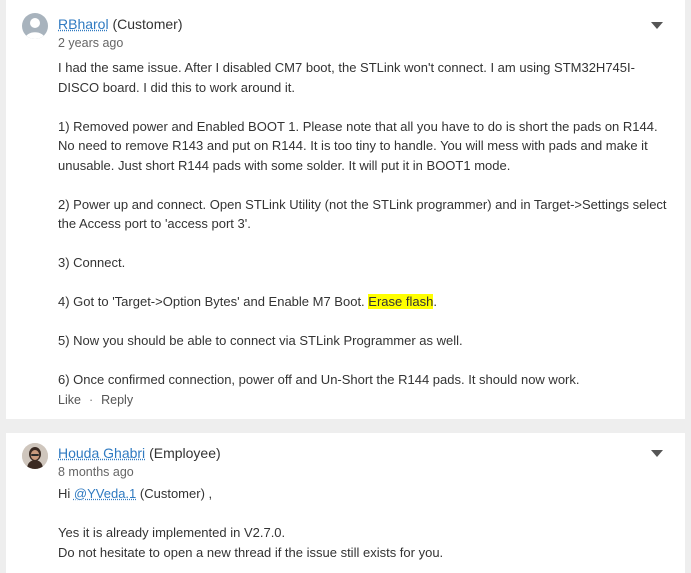 This screenshot has height=573, width=691. I want to click on timestamp: 2 years ago, so click(91, 43).